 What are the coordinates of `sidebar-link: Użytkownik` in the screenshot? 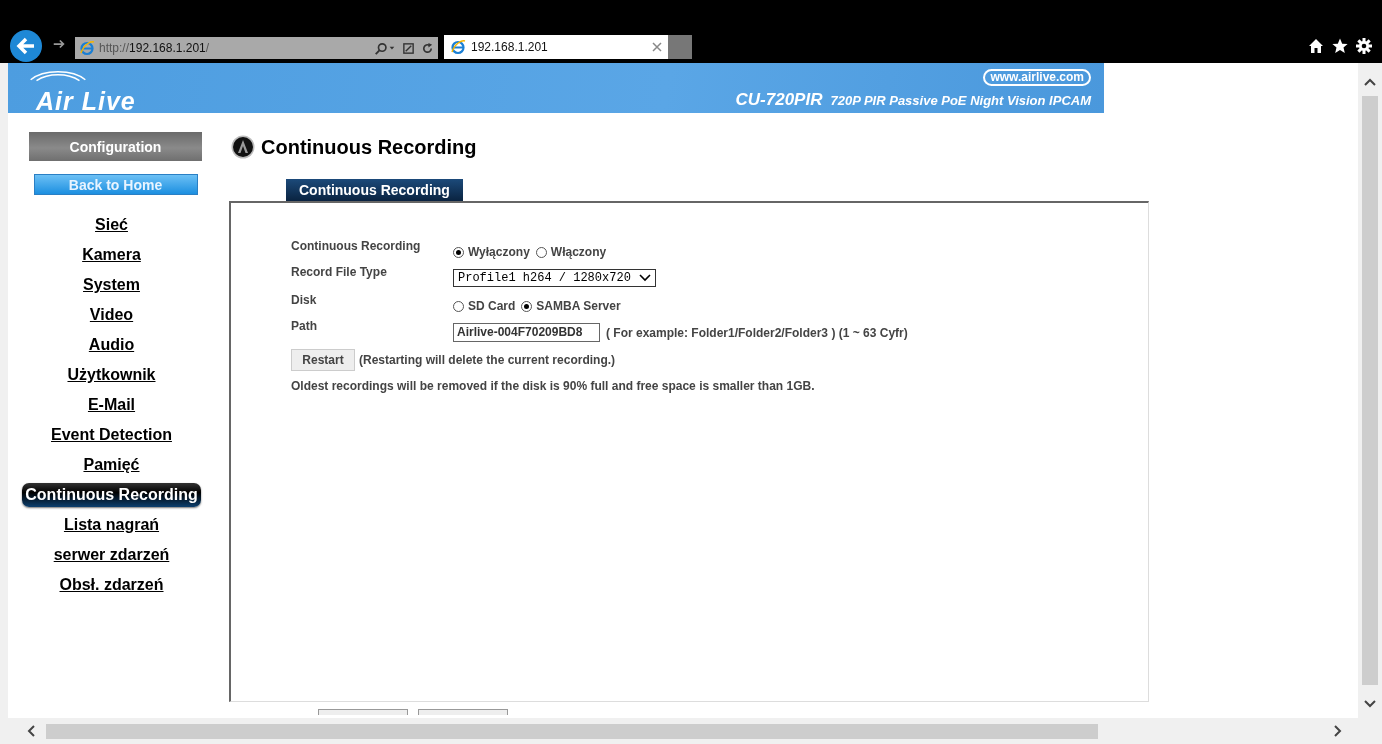 It's located at (111, 378).